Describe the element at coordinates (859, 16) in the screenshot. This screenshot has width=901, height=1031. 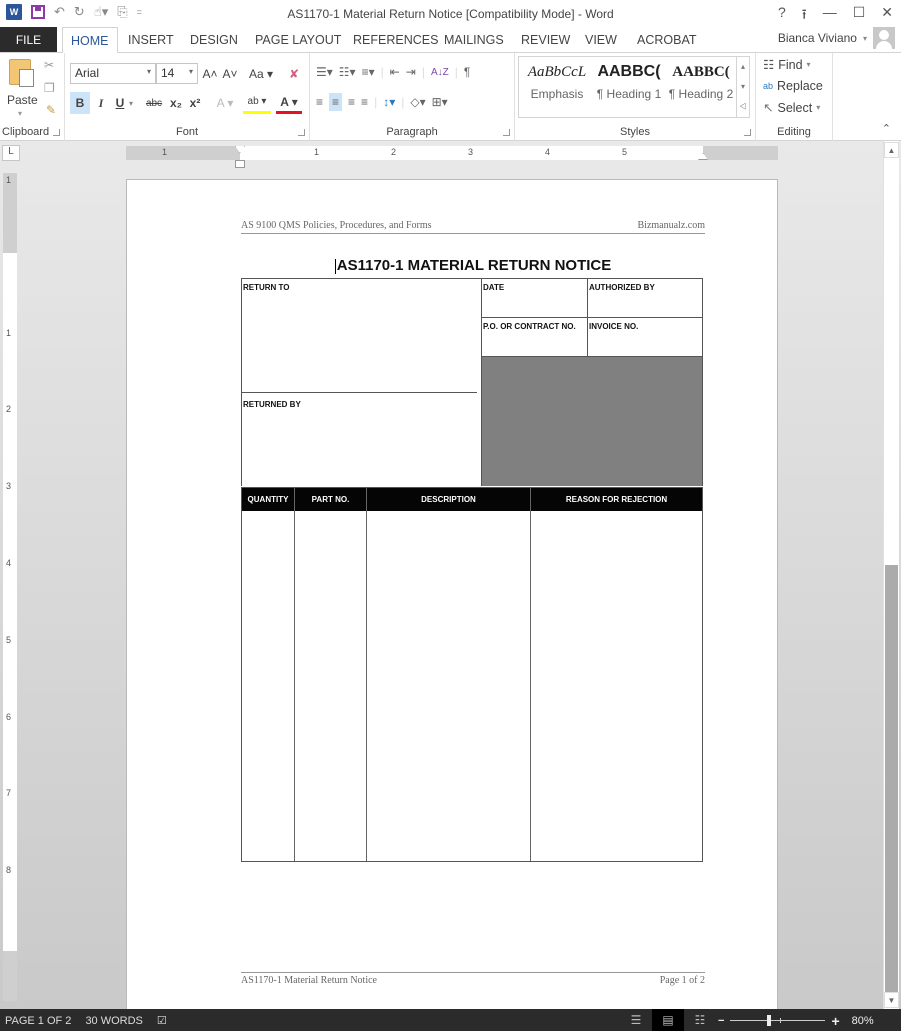
I see `maximize-button: ☐` at that location.